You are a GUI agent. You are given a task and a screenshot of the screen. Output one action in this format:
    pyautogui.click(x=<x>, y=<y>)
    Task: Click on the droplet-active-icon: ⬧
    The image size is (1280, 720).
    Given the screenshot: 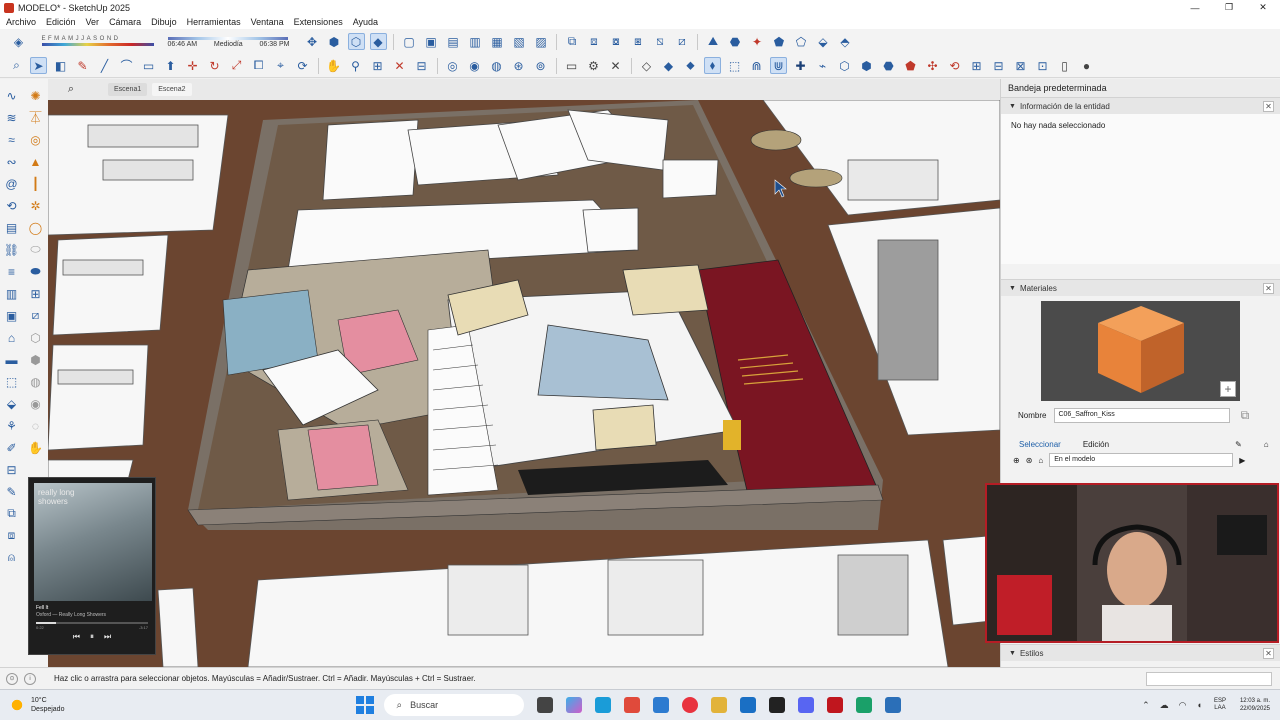 What is the action you would take?
    pyautogui.click(x=712, y=65)
    